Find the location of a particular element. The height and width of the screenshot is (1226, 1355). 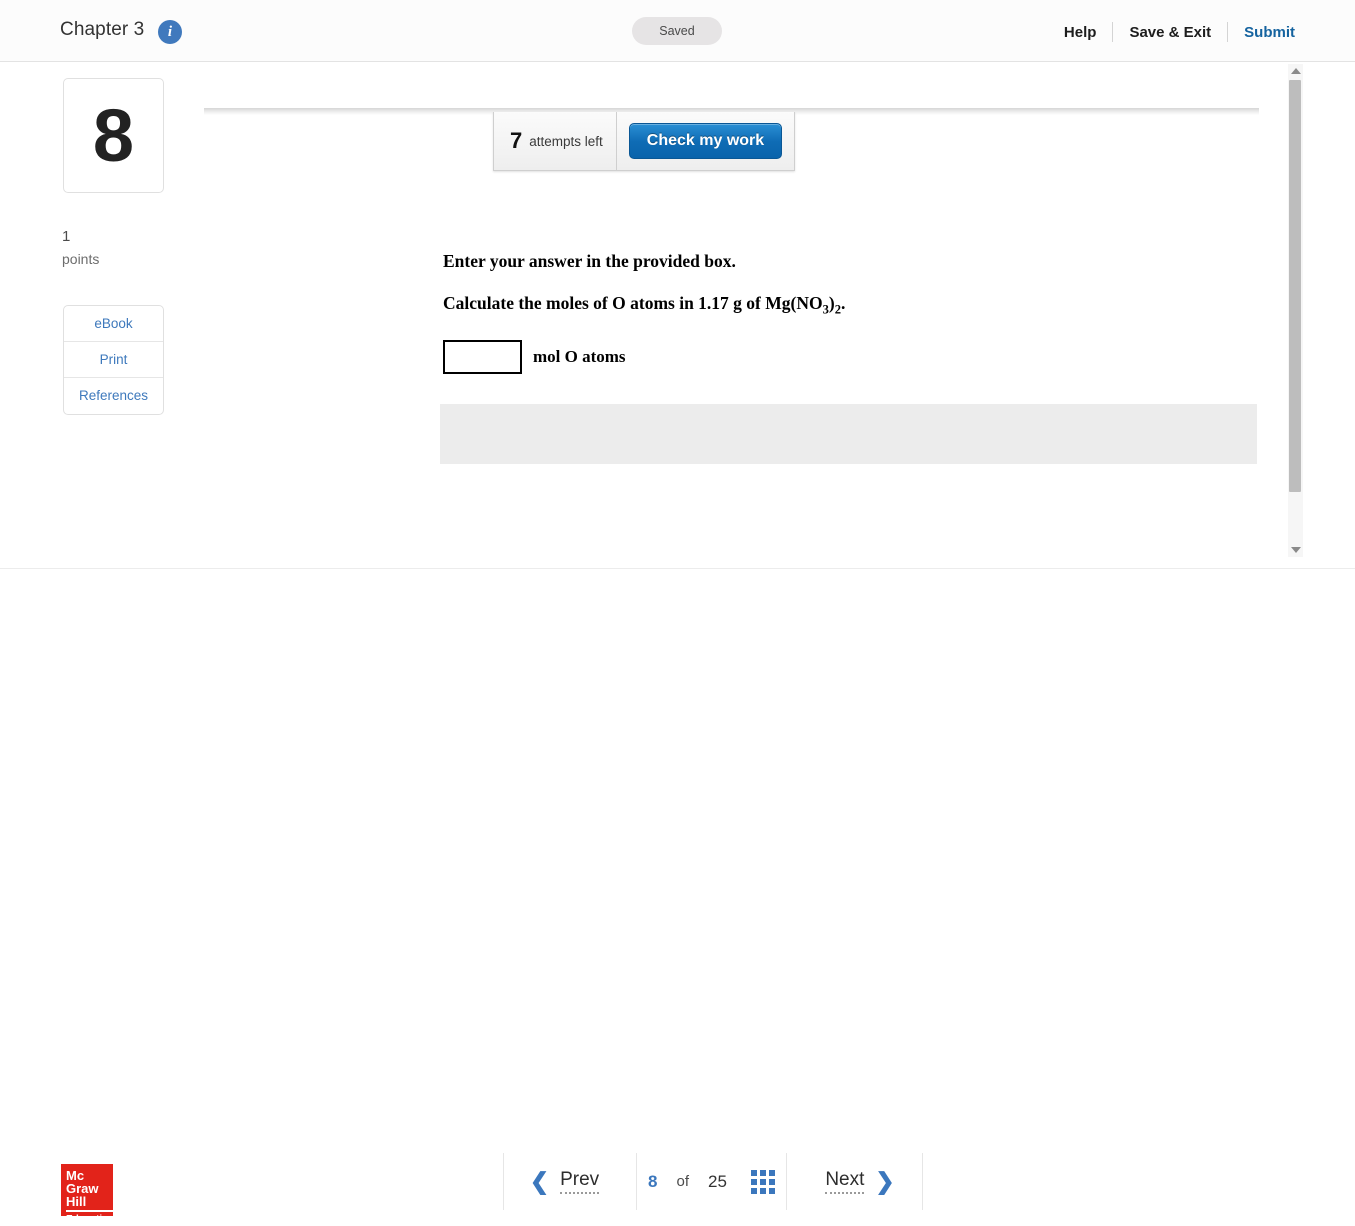

logo-line-2: Graw is located at coordinates (82, 1189).